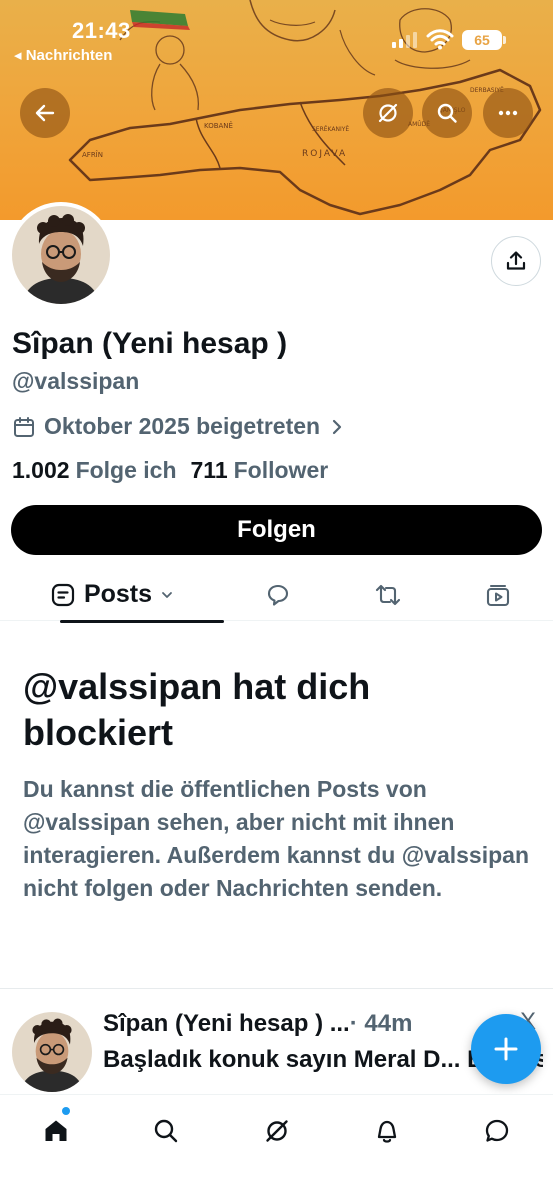 This screenshot has width=553, height=1200. Describe the element at coordinates (167, 594) in the screenshot. I see `chevron-down-icon` at that location.